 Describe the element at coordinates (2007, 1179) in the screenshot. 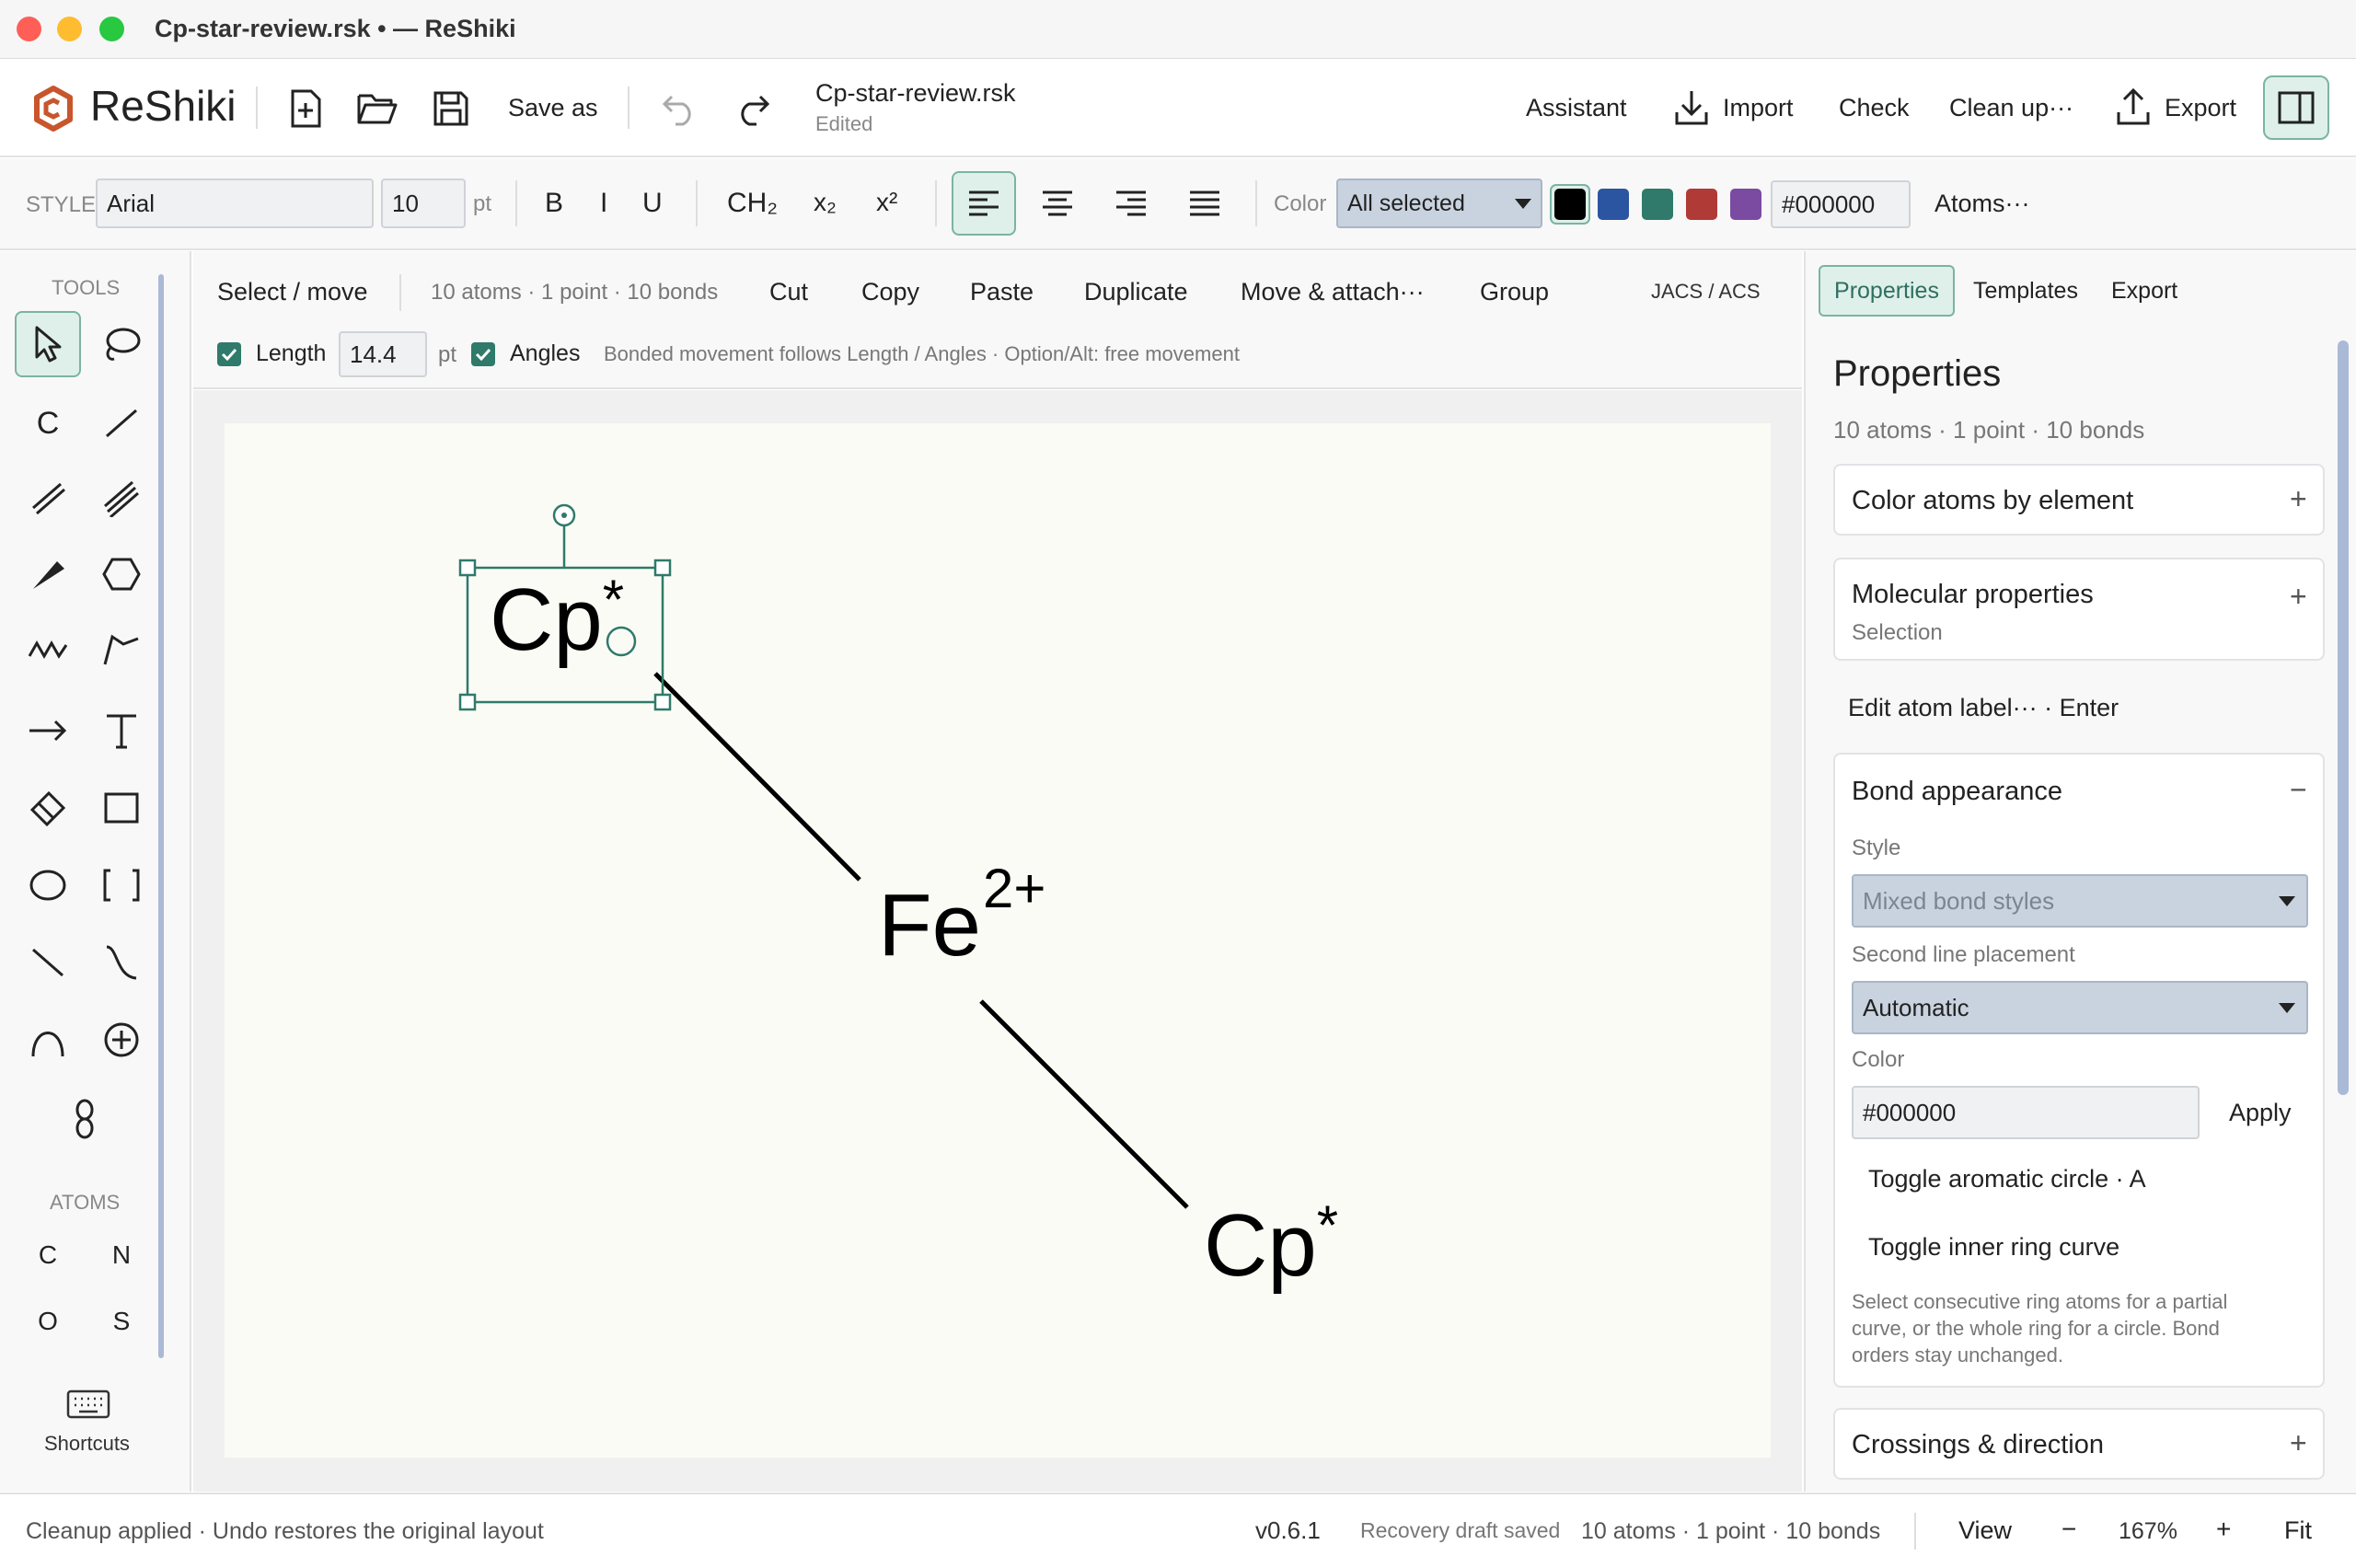

I see `toggle-aromatic-button: Toggle aromatic circle · A` at that location.